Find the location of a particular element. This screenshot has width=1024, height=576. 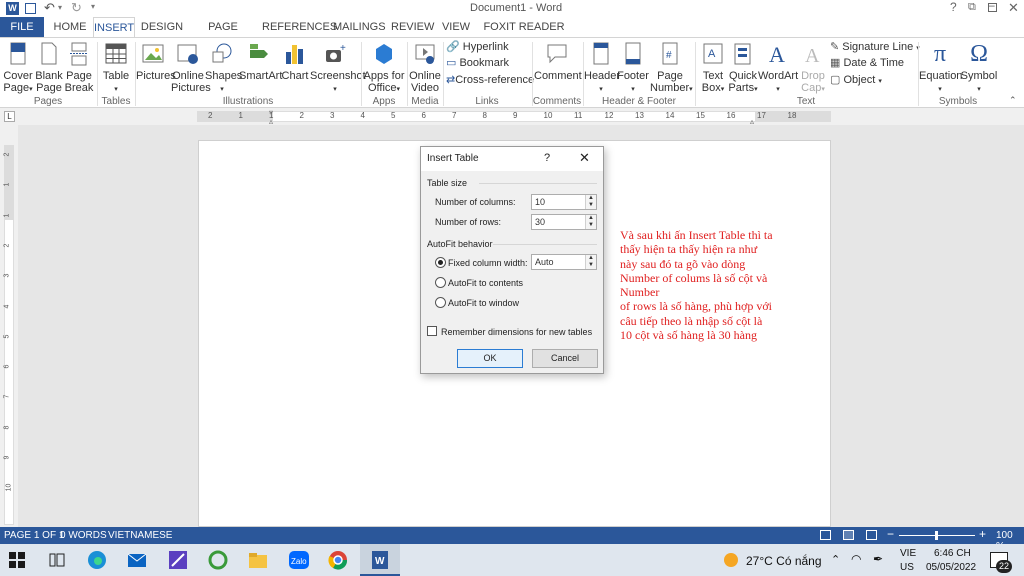

quick-parts-button: Quick Parts▾ is located at coordinates (743, 69).